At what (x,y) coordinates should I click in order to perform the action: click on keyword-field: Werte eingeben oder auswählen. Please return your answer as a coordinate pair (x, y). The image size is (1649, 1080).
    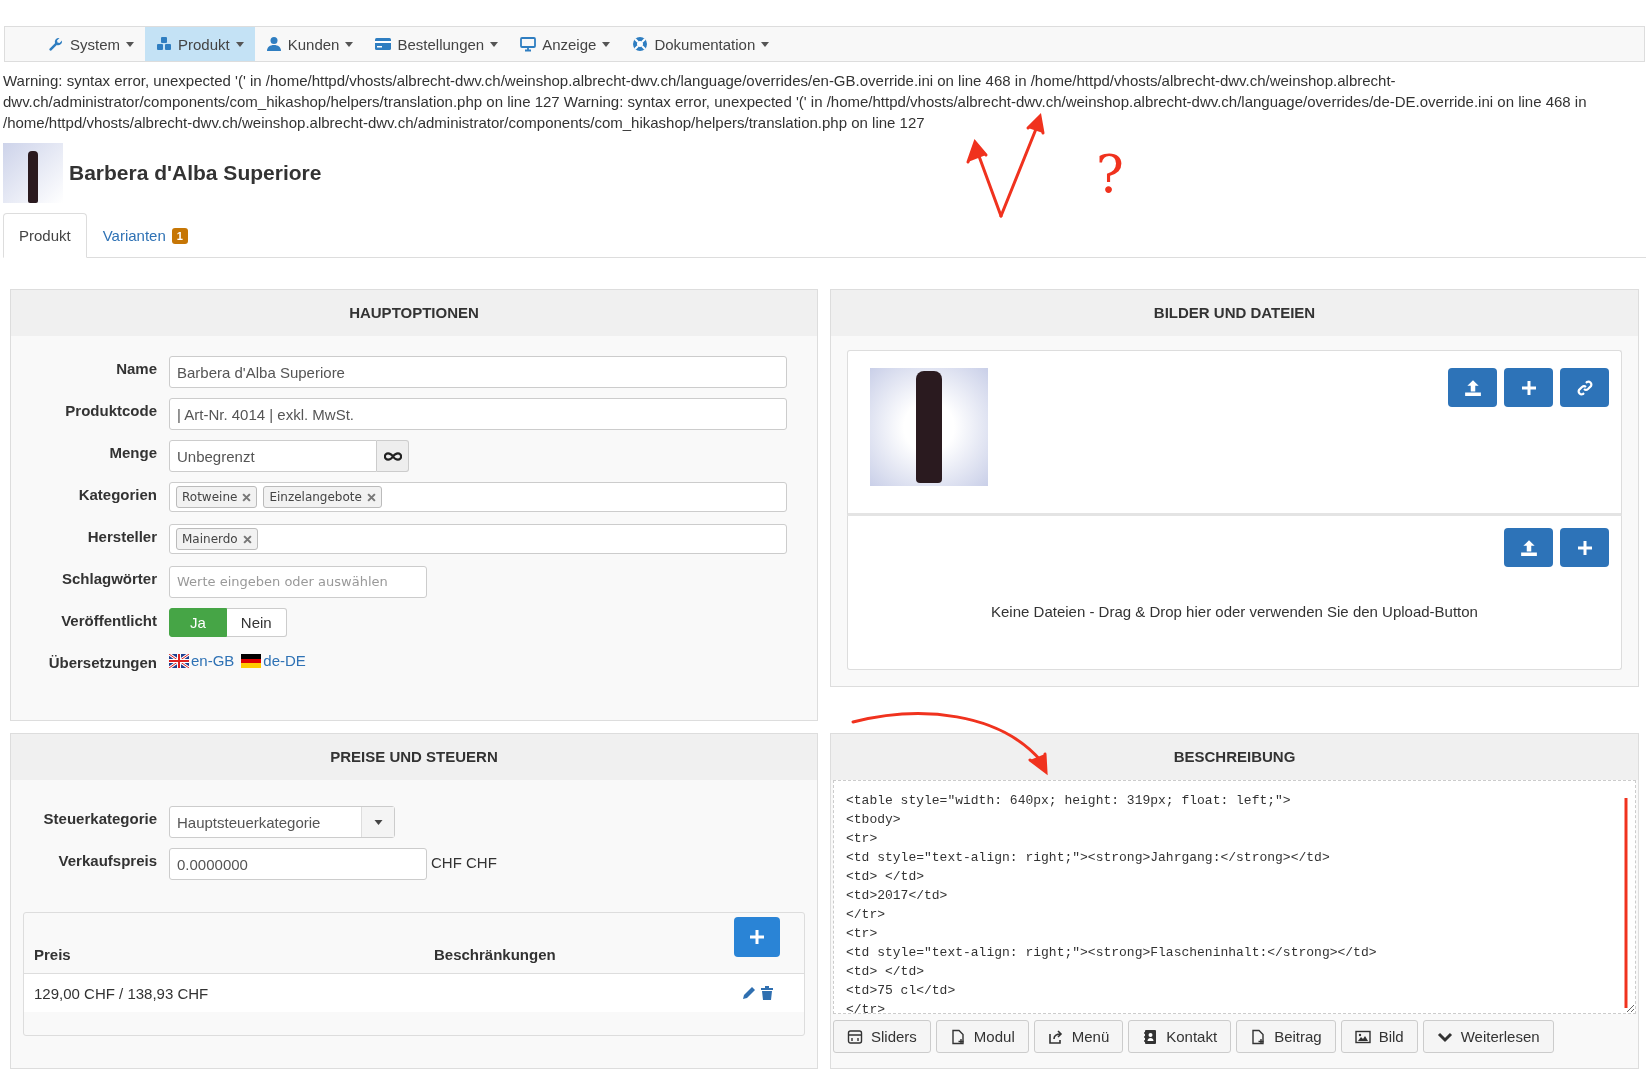
    Looking at the image, I should click on (298, 582).